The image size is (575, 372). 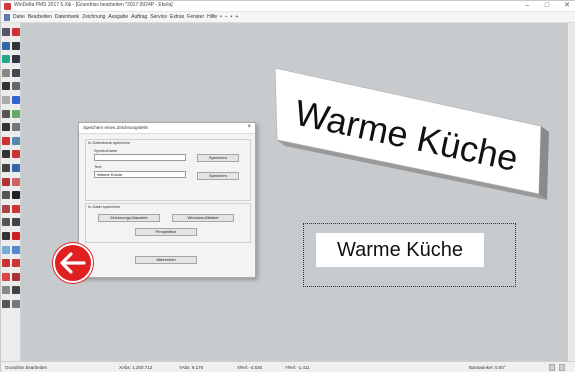 What do you see at coordinates (129, 218) in the screenshot?
I see `zeichnungs-baustein-button: Zeichnungs-Baustein` at bounding box center [129, 218].